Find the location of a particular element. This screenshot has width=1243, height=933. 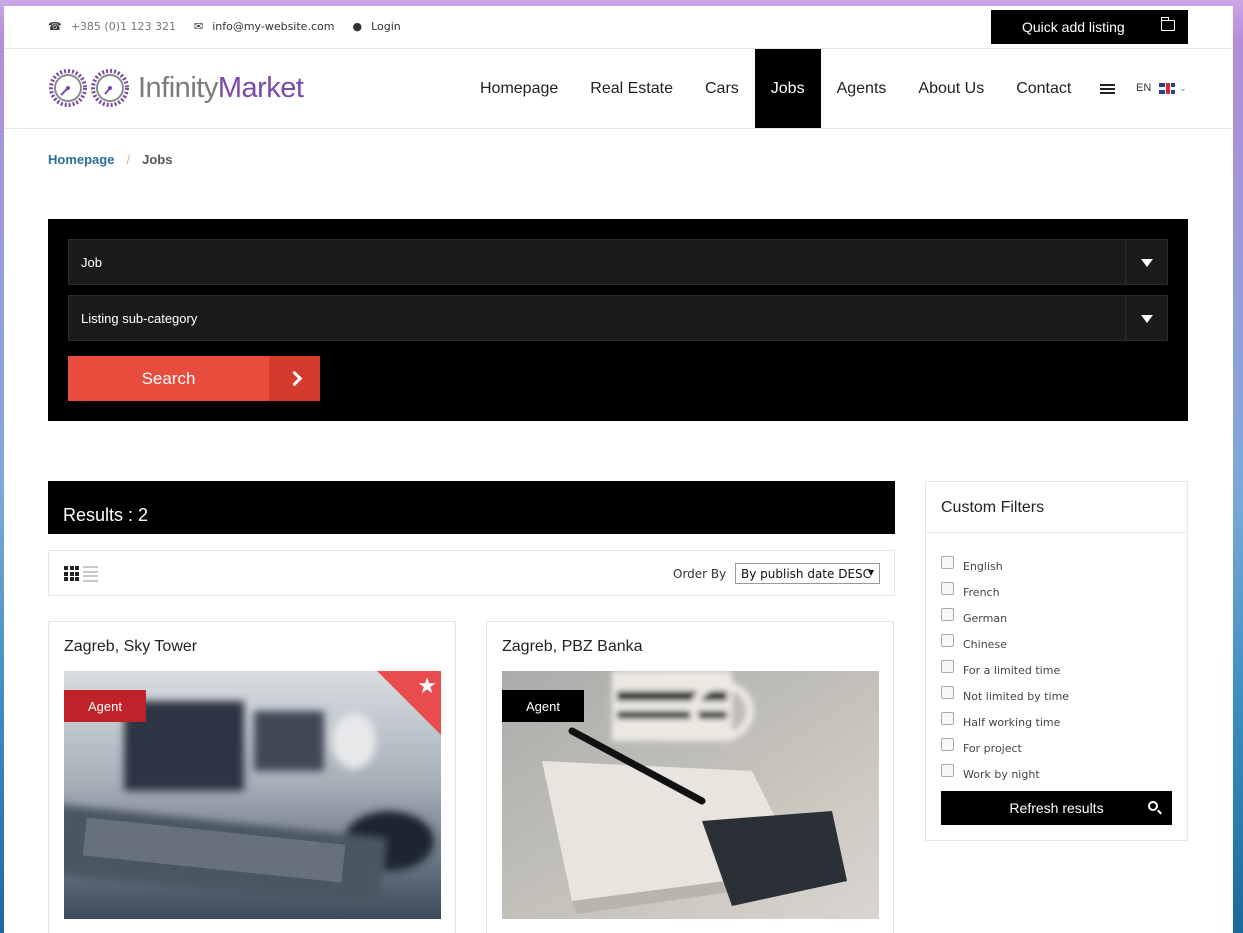

language-code: EN is located at coordinates (1144, 88).